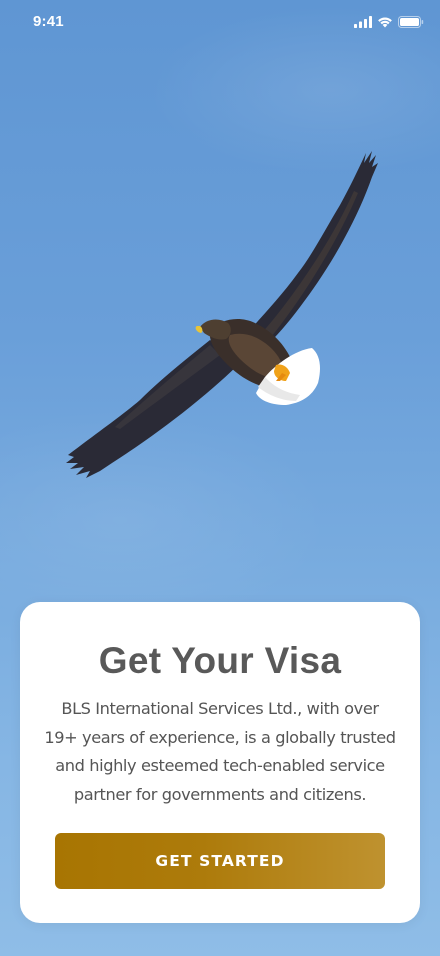  What do you see at coordinates (220, 660) in the screenshot?
I see `card-title: Get Your Visa` at bounding box center [220, 660].